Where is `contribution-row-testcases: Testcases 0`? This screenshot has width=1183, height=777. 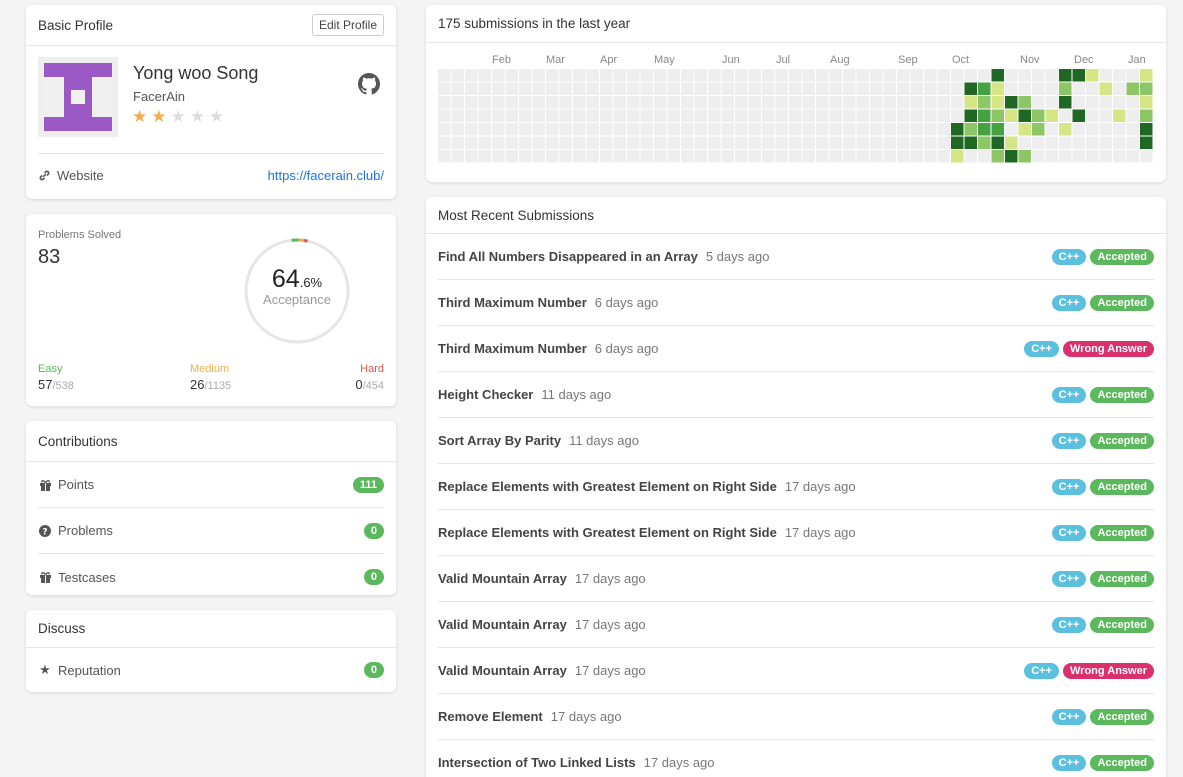 contribution-row-testcases: Testcases 0 is located at coordinates (211, 574).